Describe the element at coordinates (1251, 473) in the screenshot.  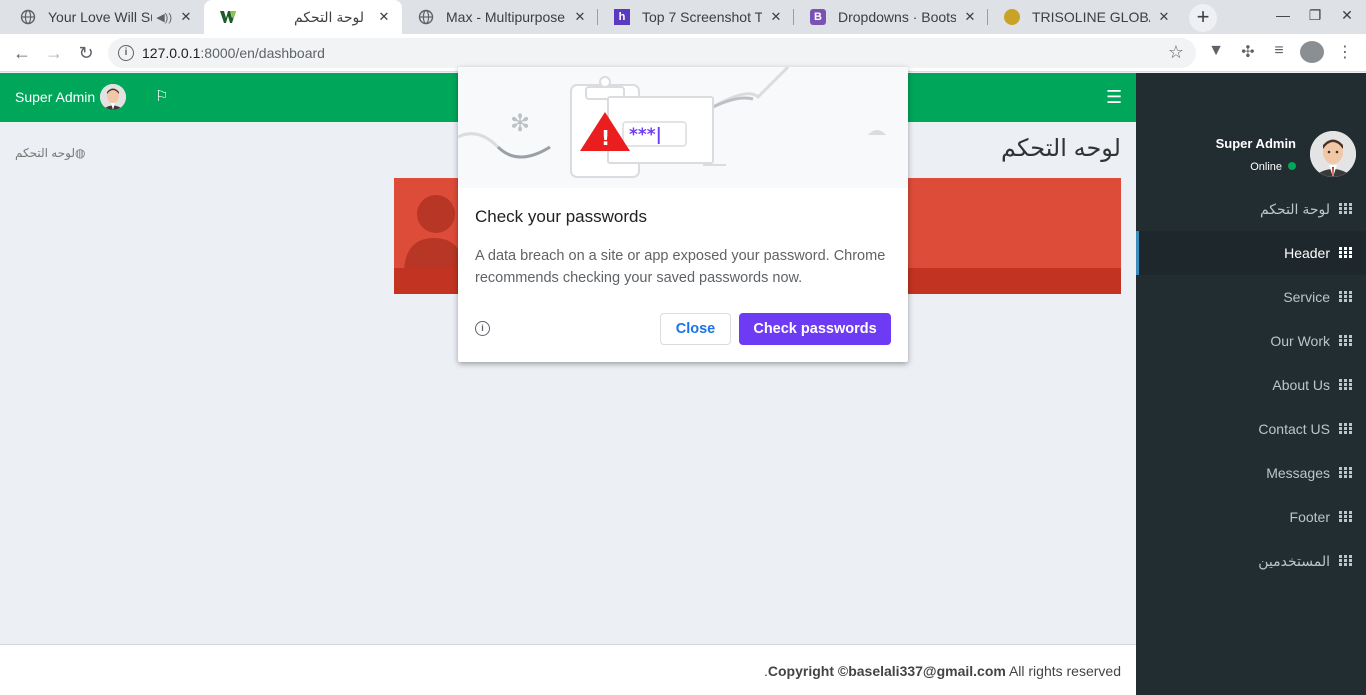
I see `sidebar-item-messages: Messages` at that location.